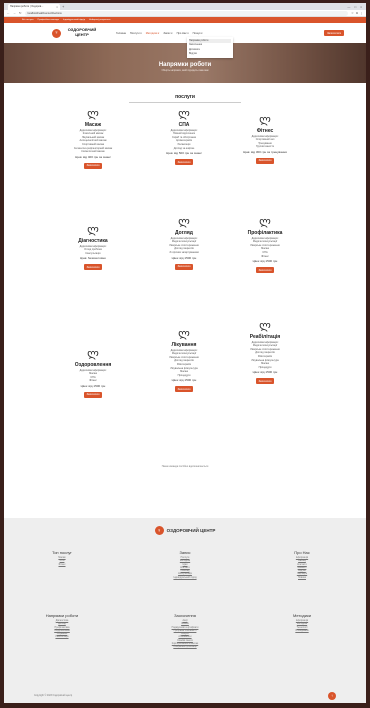  I want to click on book-button: Записатися, so click(334, 33).